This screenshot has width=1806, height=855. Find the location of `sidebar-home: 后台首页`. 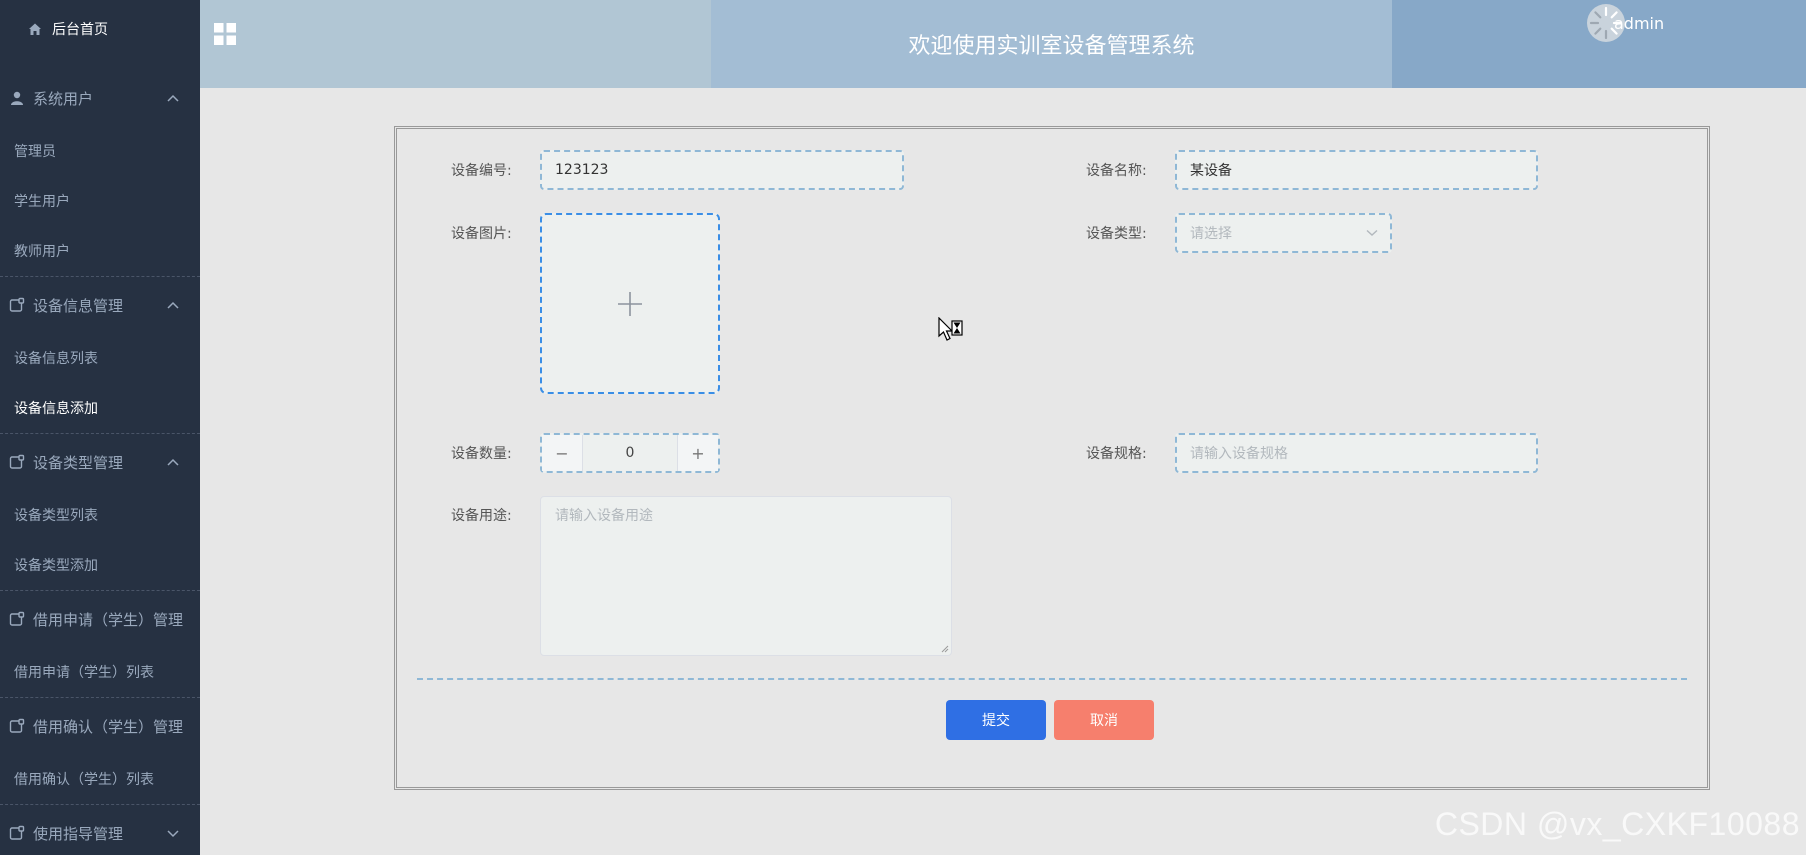

sidebar-home: 后台首页 is located at coordinates (100, 29).